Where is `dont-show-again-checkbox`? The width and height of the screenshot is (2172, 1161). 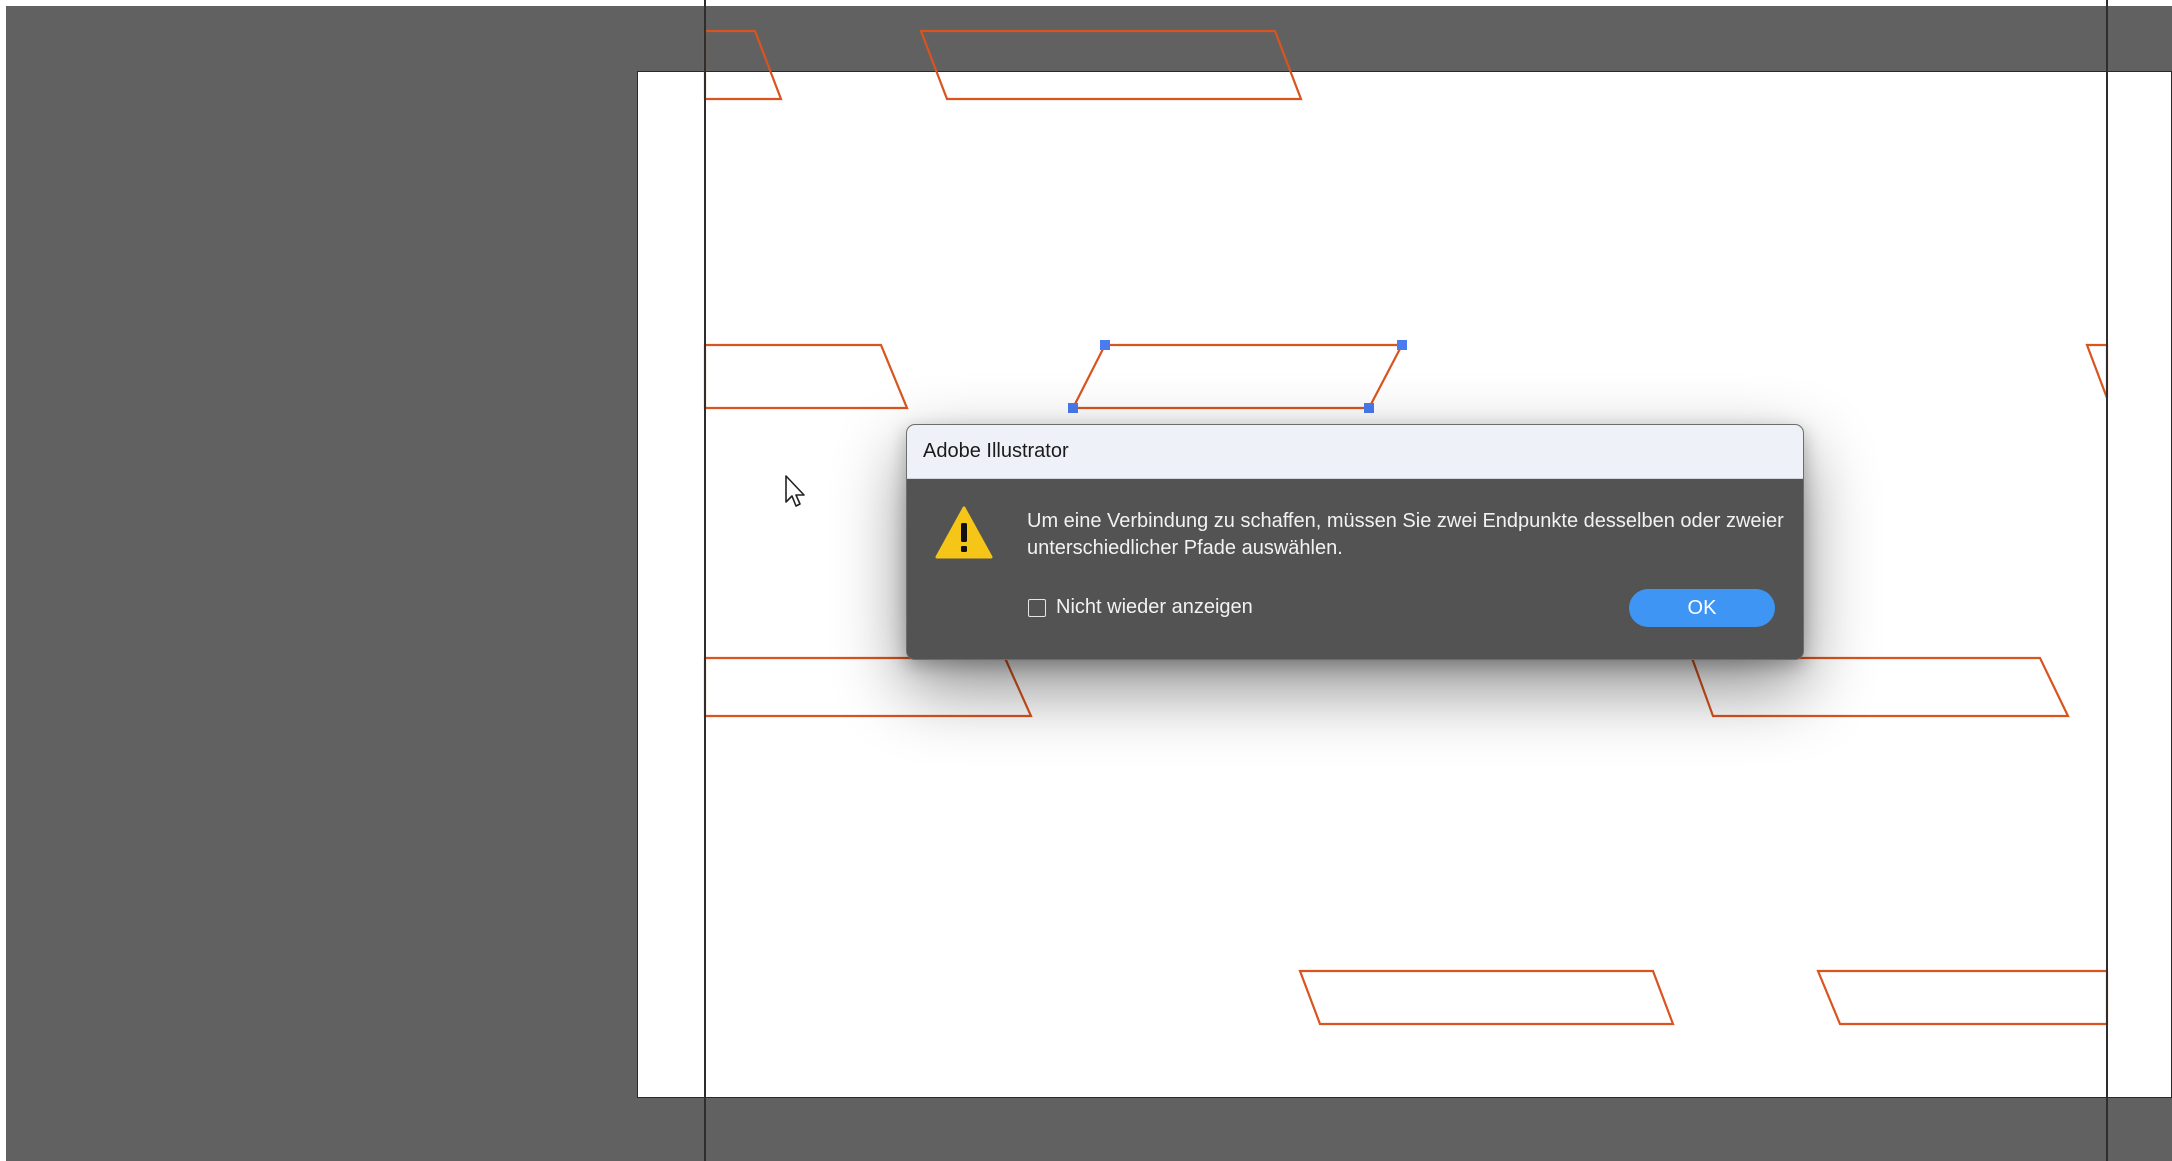
dont-show-again-checkbox is located at coordinates (1037, 607).